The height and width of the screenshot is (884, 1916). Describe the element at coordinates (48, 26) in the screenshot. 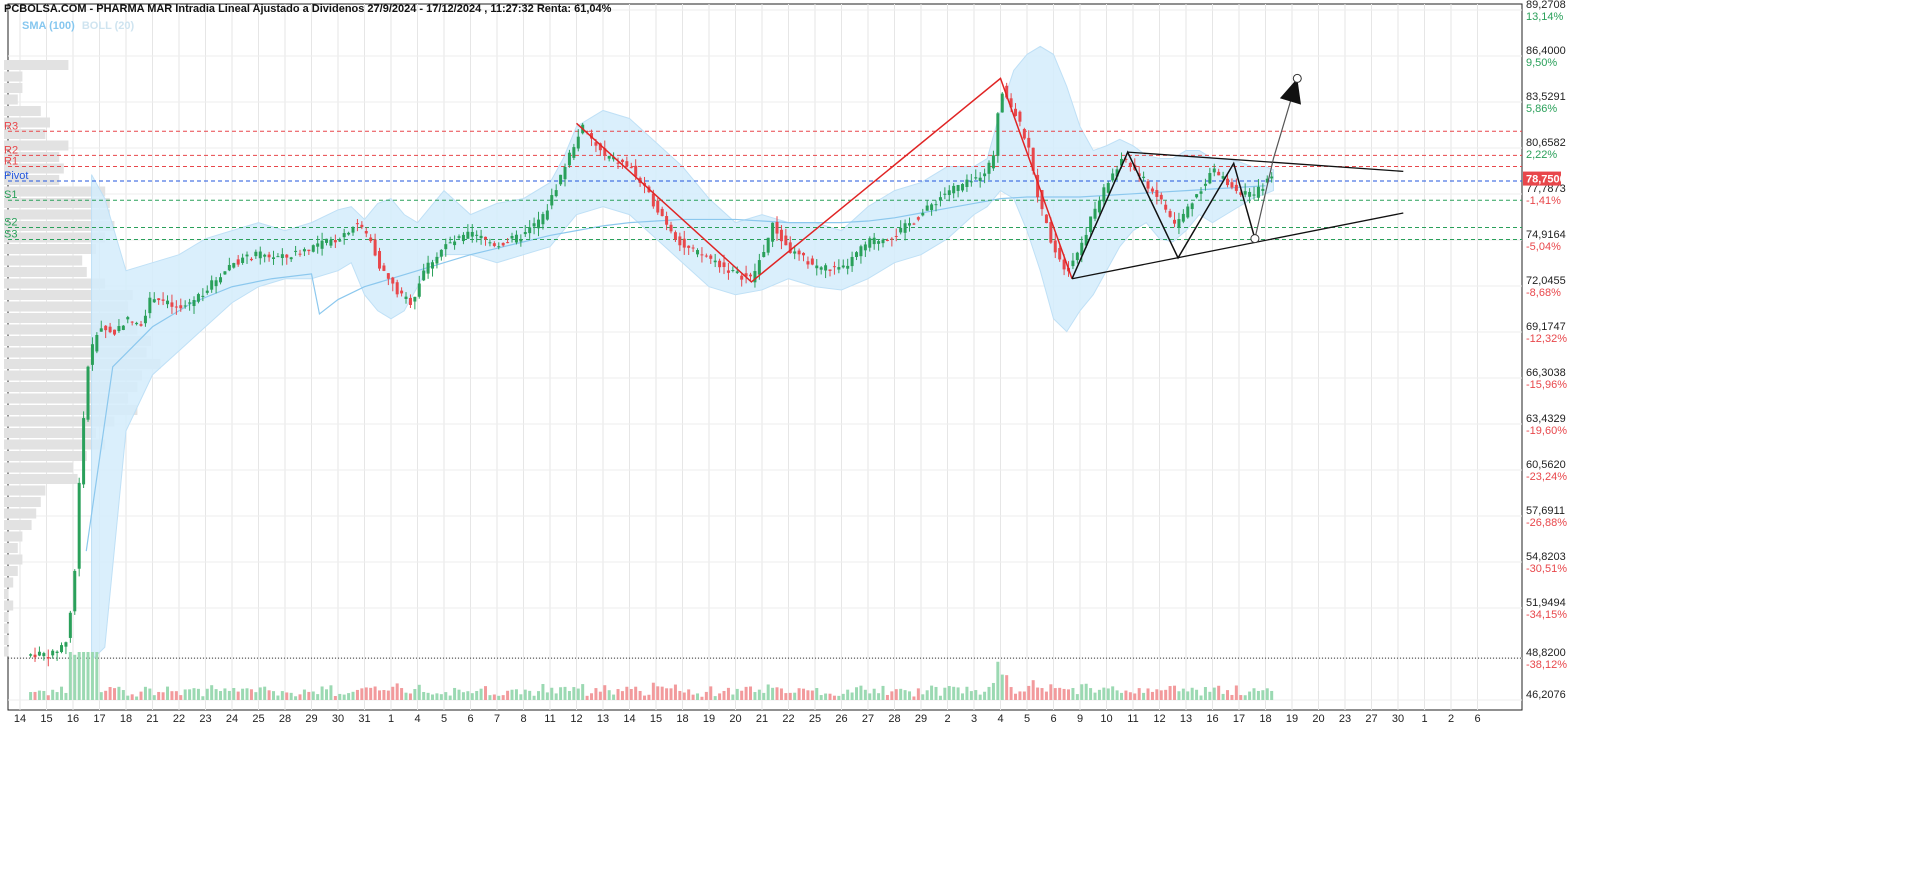

I see `legend-sma: SMA (100)` at that location.